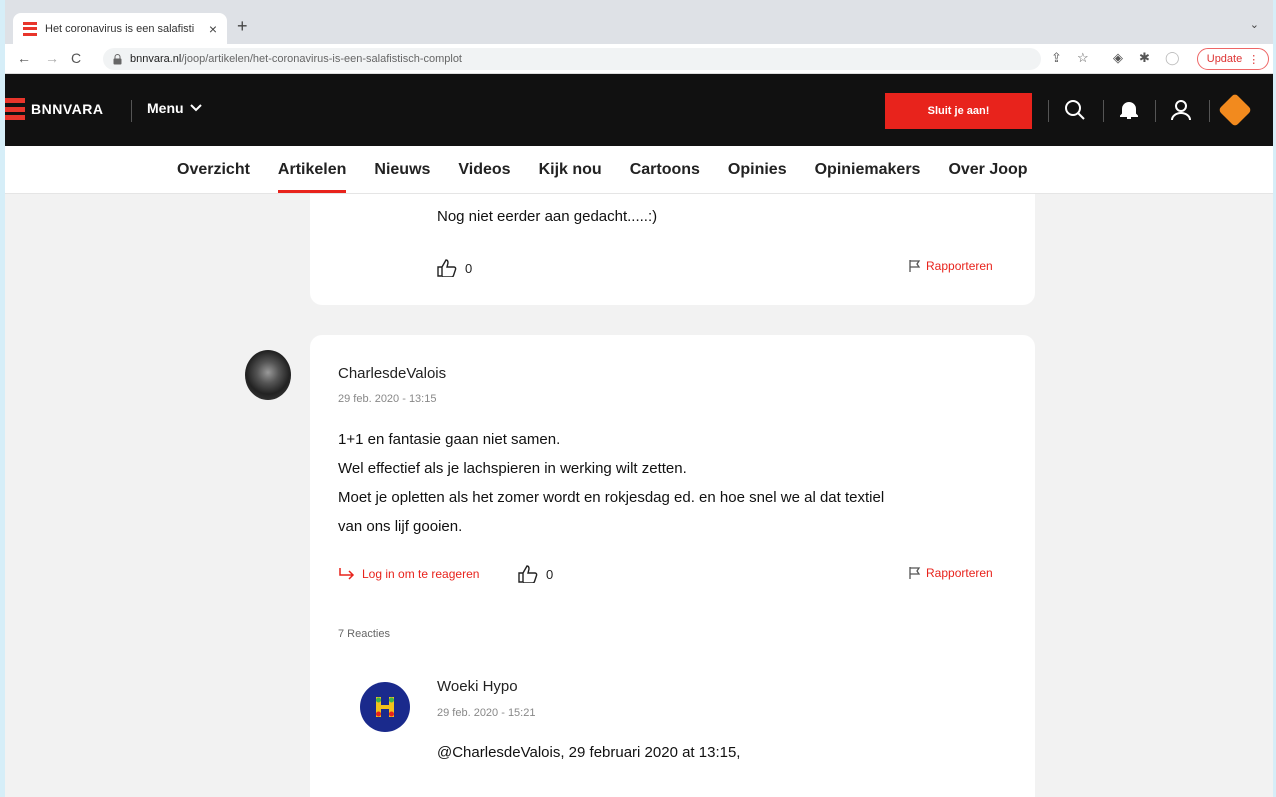  What do you see at coordinates (213, 29) in the screenshot?
I see `close-tab-icon: ×` at bounding box center [213, 29].